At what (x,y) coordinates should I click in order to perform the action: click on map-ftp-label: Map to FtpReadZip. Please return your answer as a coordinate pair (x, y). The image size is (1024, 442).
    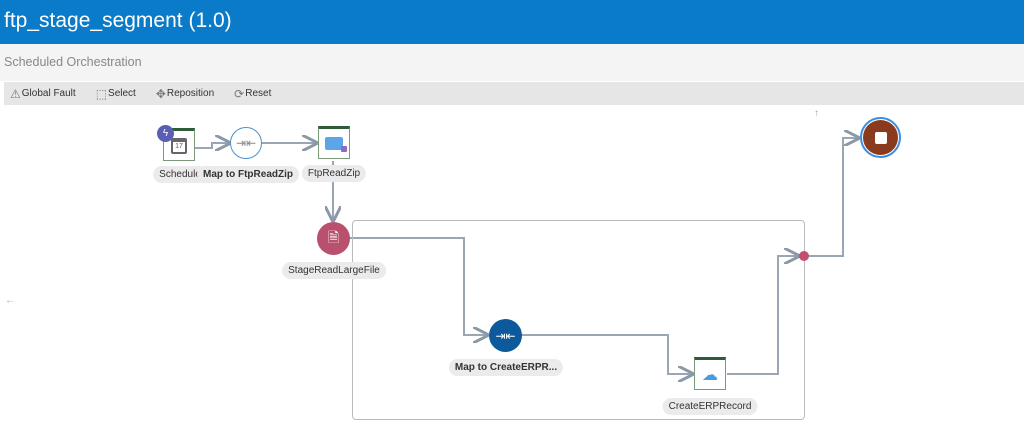
    Looking at the image, I should click on (248, 174).